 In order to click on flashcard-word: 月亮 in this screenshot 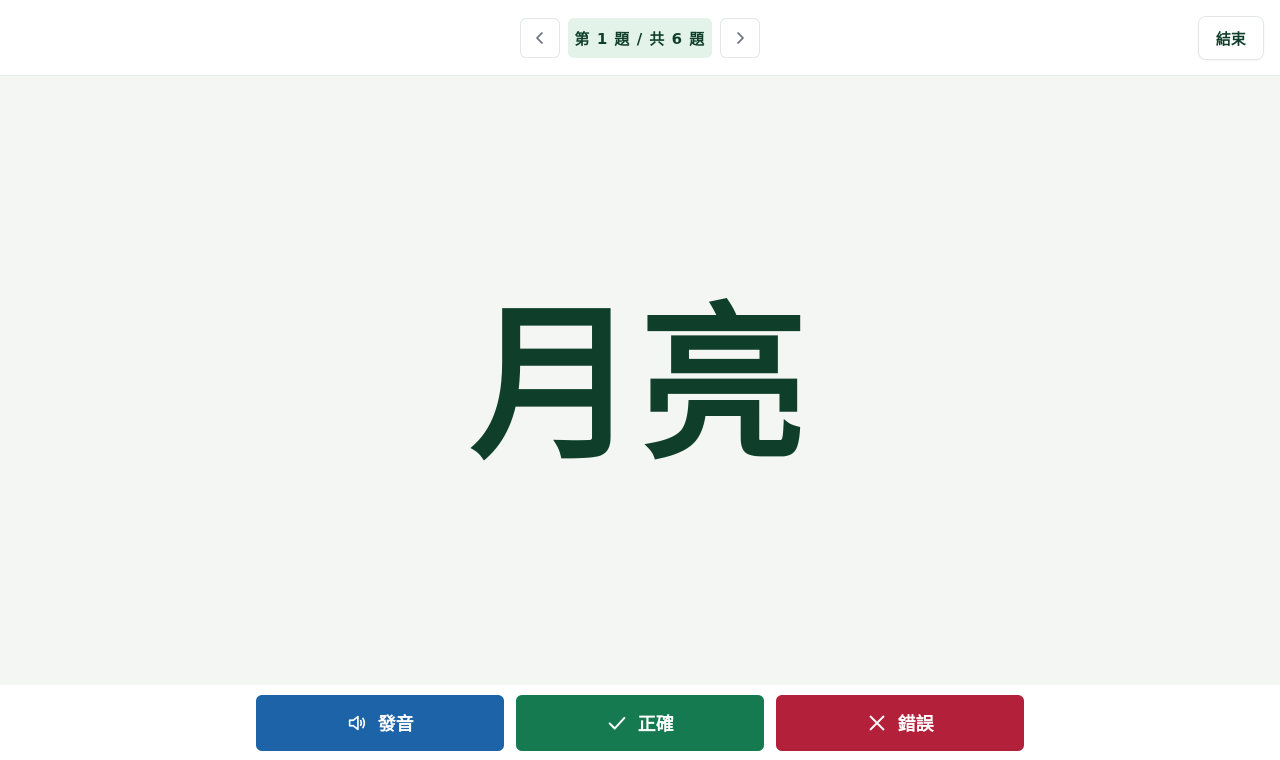, I will do `click(640, 384)`.